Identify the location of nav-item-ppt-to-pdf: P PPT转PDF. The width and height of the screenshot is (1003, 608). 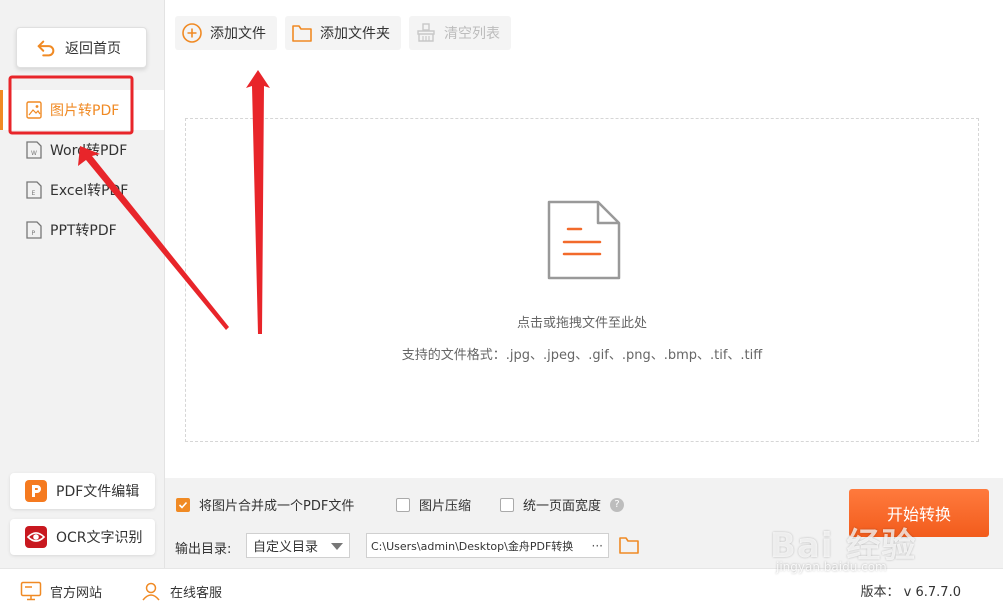
(82, 230).